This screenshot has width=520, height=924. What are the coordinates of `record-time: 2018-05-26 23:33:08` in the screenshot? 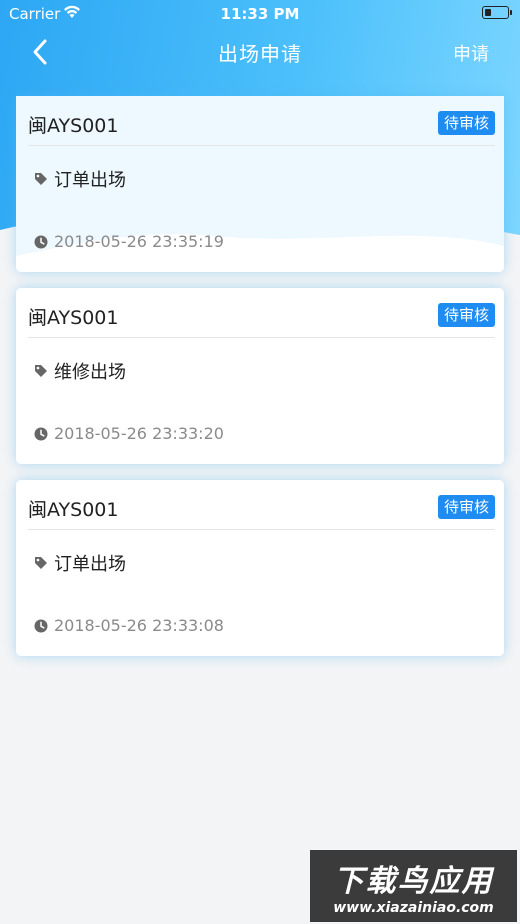 It's located at (129, 625).